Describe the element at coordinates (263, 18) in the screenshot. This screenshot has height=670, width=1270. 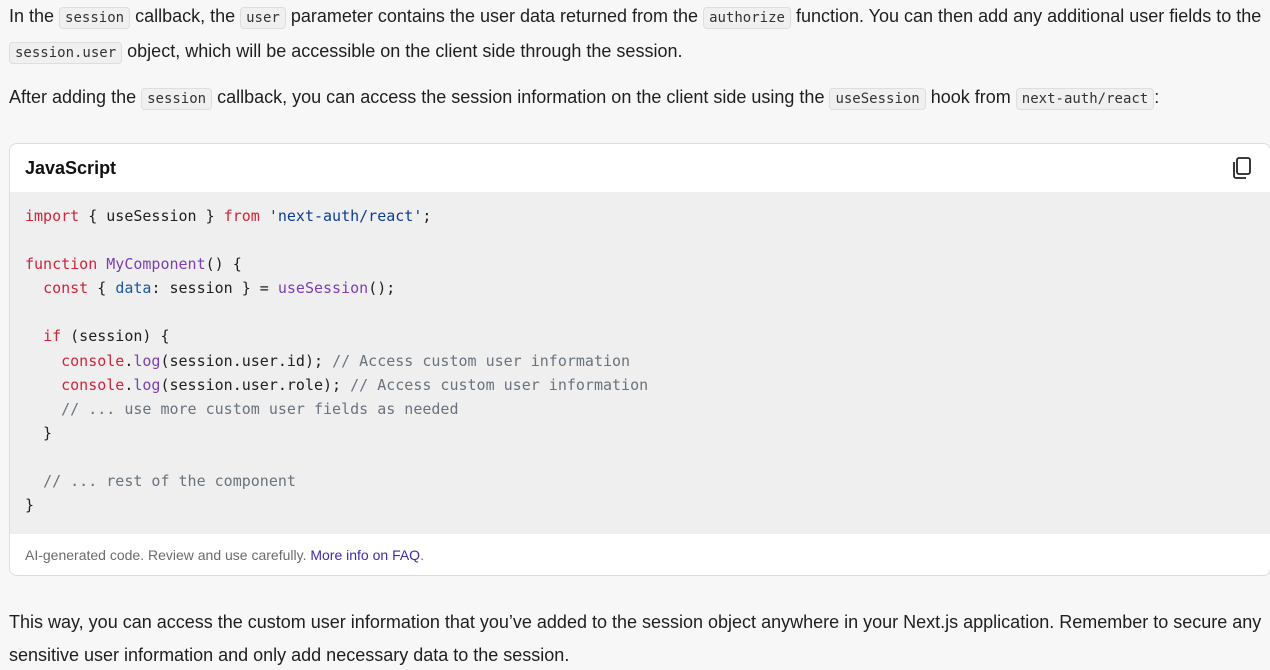
I see `inline-code: user` at that location.